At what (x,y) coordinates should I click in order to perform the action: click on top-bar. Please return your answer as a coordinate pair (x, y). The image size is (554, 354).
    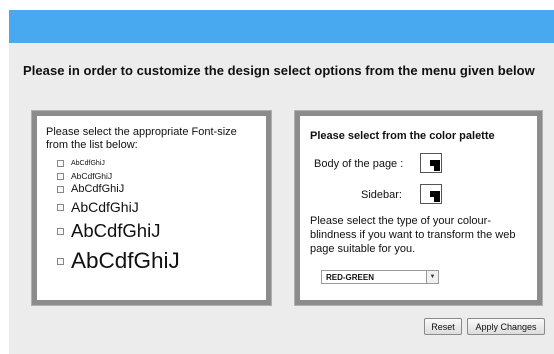
    Looking at the image, I should click on (281, 26).